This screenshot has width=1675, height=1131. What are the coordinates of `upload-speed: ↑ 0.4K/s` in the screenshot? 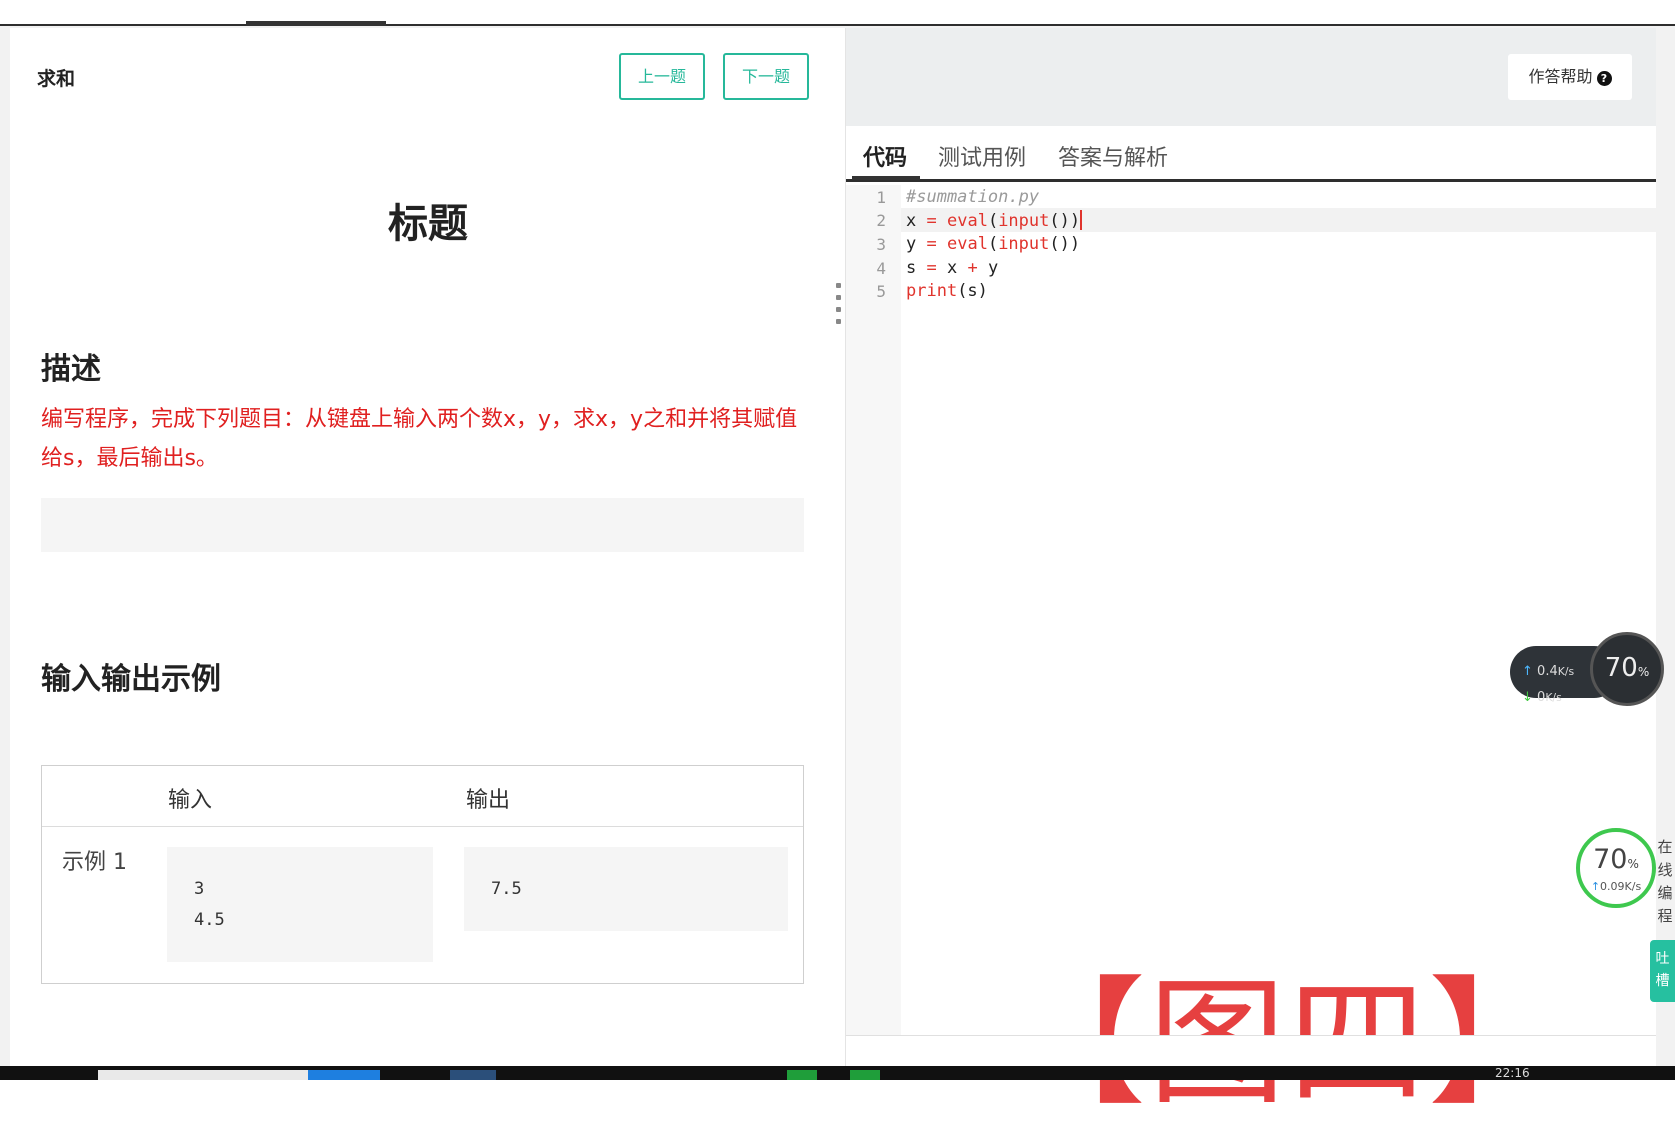 It's located at (1548, 671).